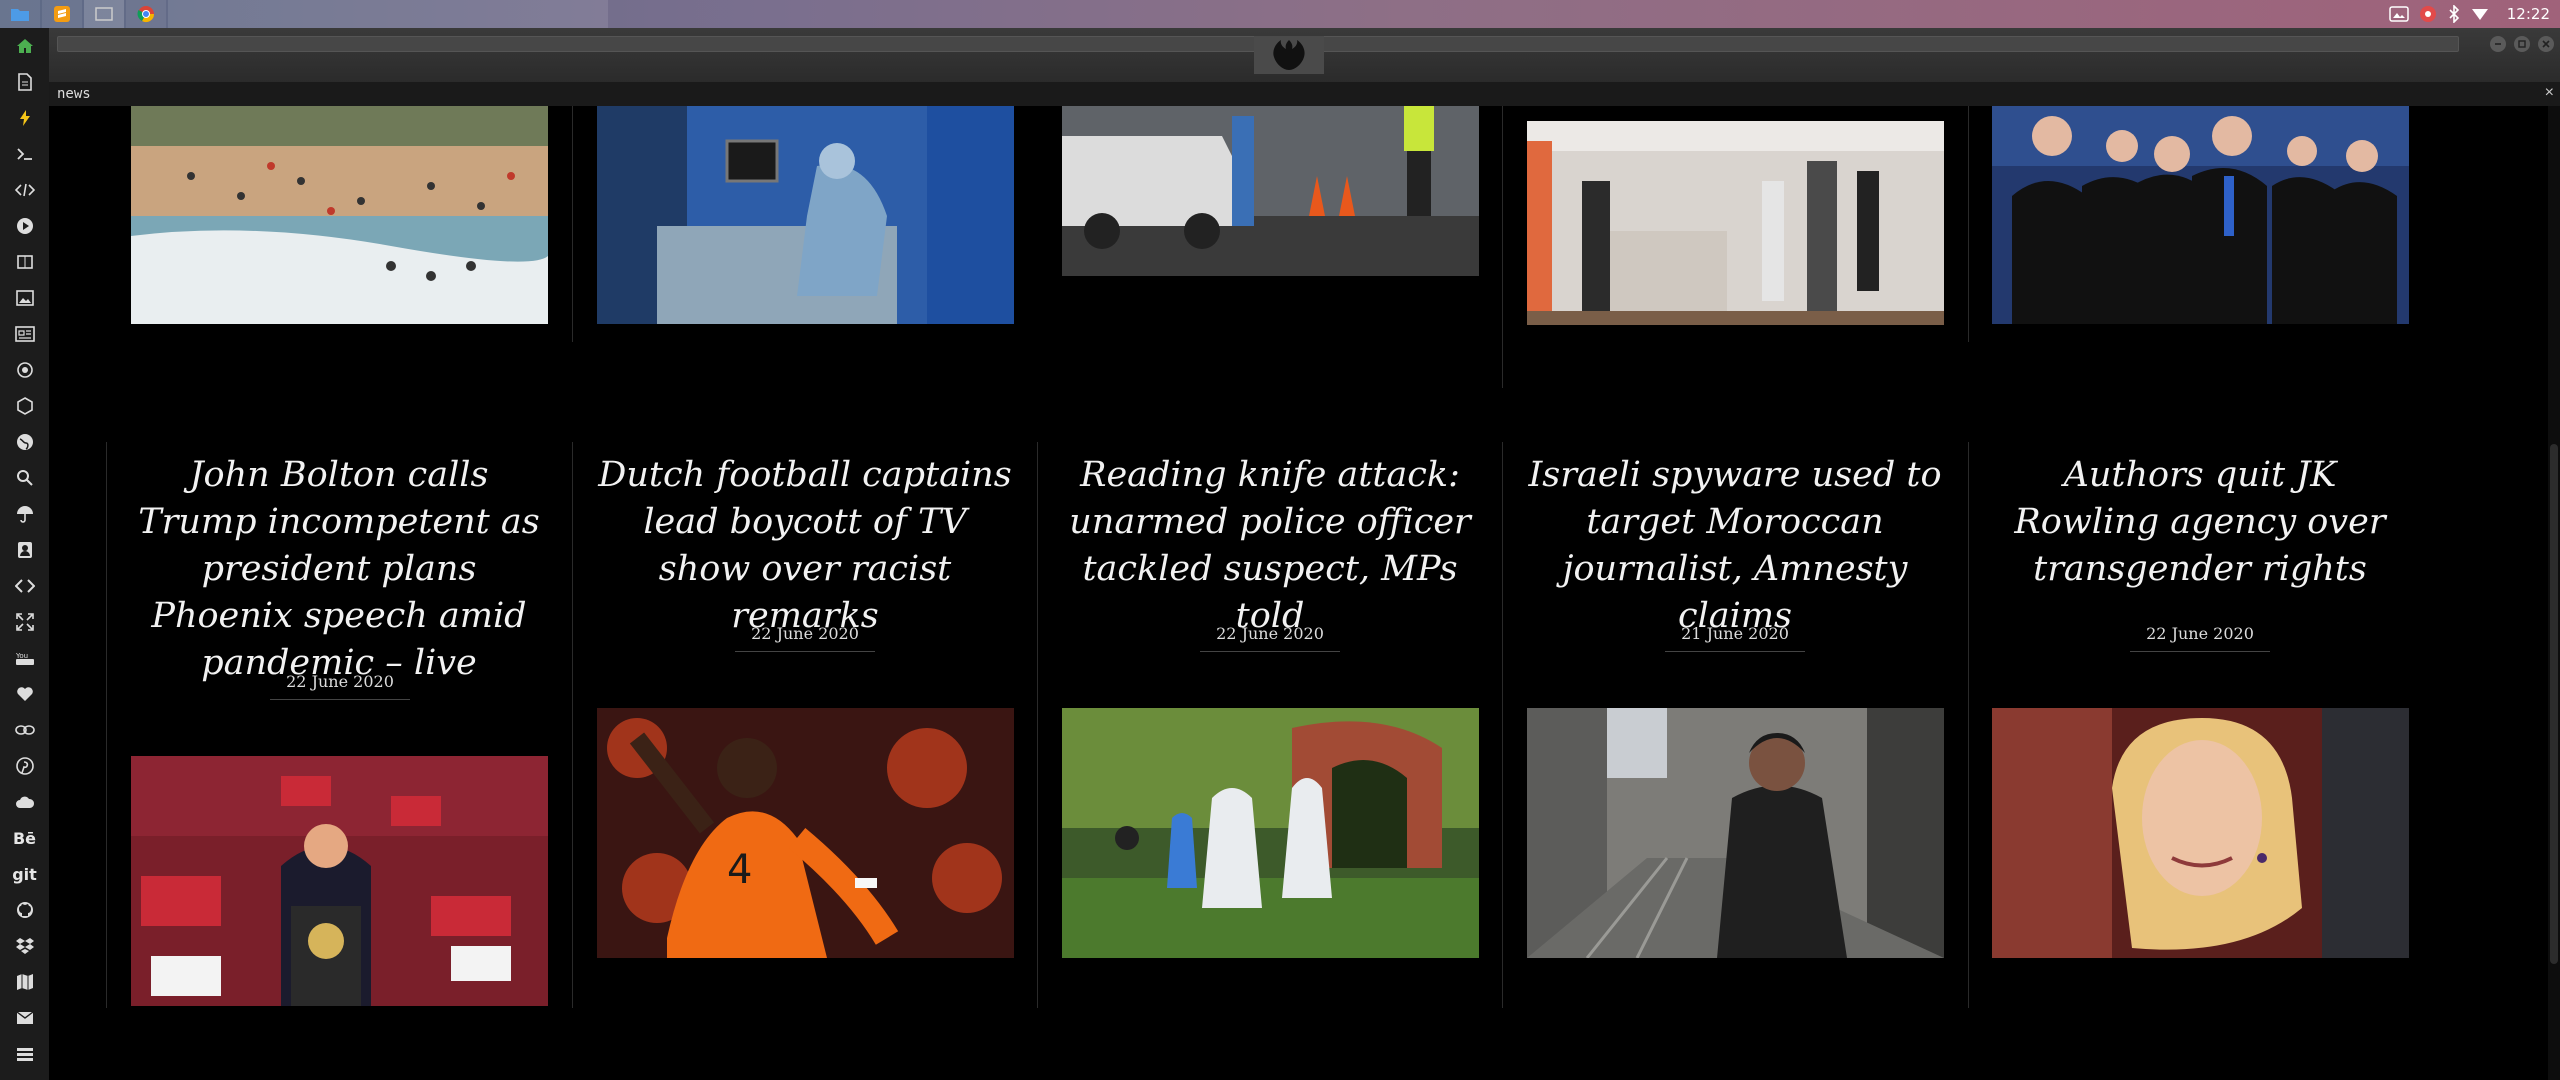 This screenshot has width=2560, height=1080. I want to click on dock-behance: Bē, so click(24, 838).